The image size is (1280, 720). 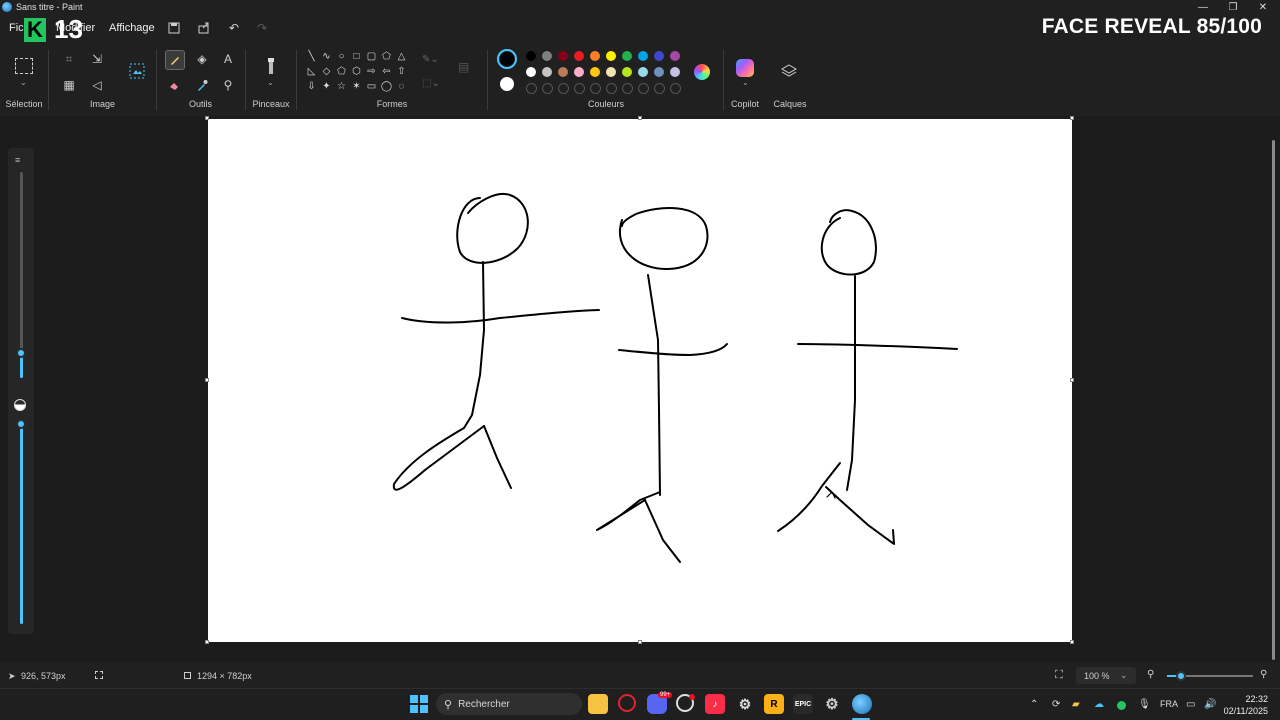 What do you see at coordinates (21, 424) in the screenshot?
I see `opacity-slider-thumb` at bounding box center [21, 424].